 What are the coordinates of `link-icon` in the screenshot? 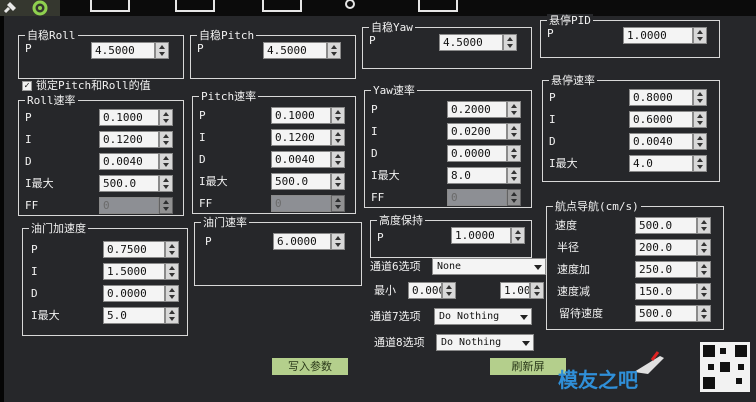 It's located at (350, 7).